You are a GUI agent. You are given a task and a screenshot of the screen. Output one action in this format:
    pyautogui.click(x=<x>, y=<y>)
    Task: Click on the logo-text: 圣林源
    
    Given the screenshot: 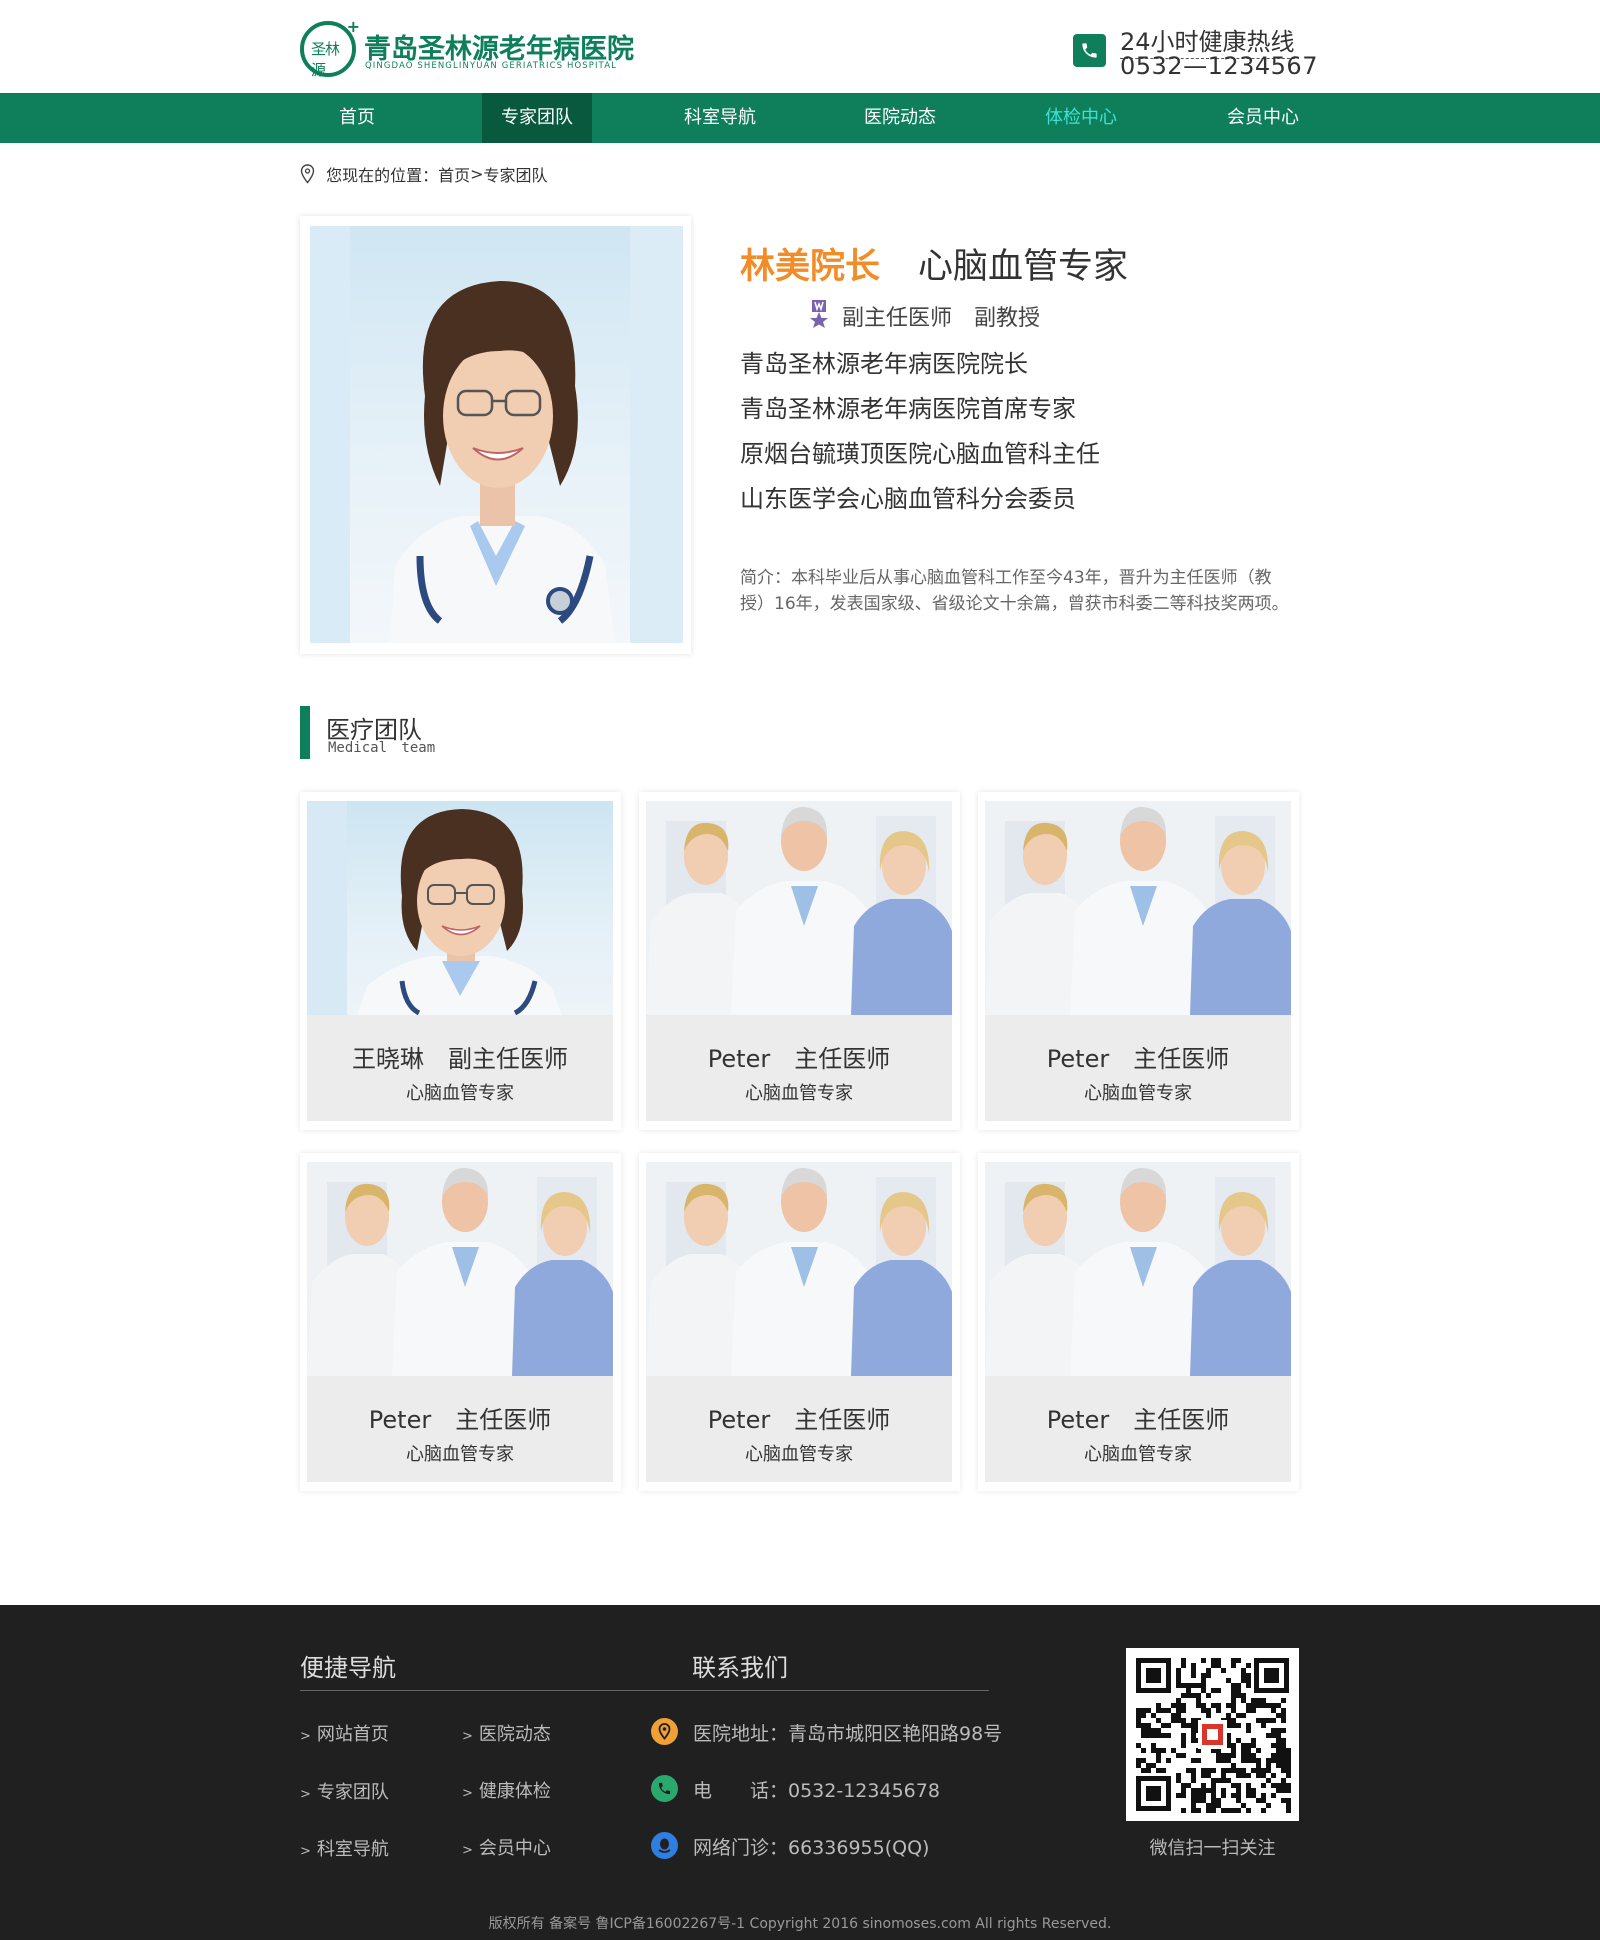 What is the action you would take?
    pyautogui.click(x=325, y=59)
    